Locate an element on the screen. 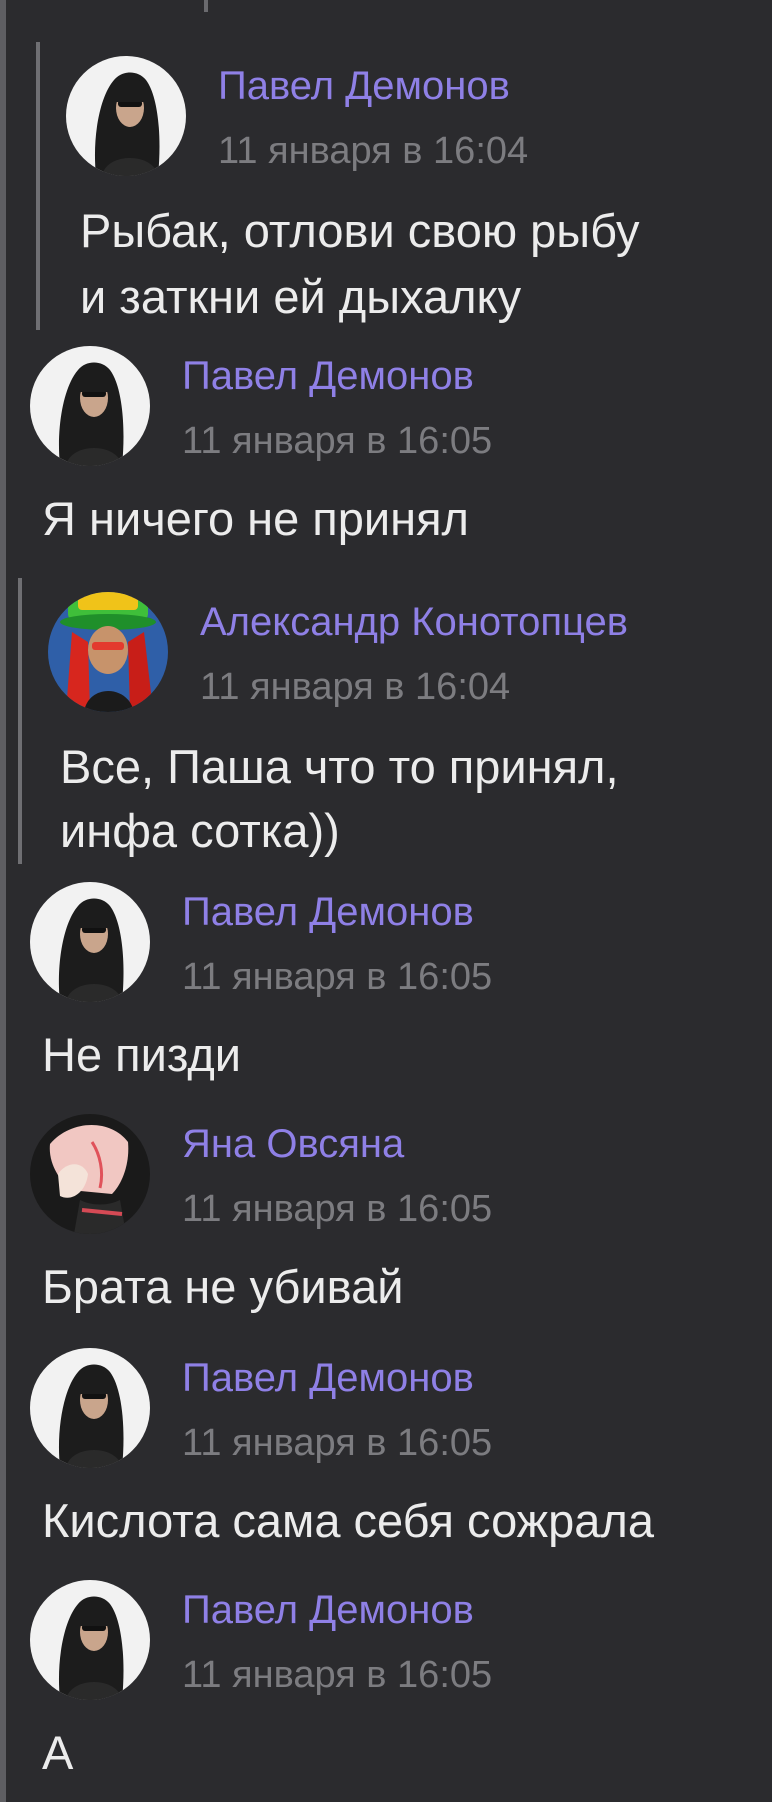 This screenshot has height=1802, width=772. author-name: Александр Конотопцев is located at coordinates (414, 622).